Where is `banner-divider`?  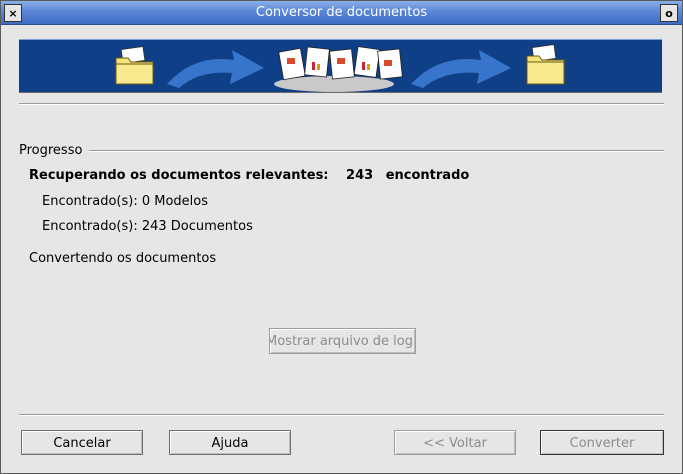 banner-divider is located at coordinates (341, 104).